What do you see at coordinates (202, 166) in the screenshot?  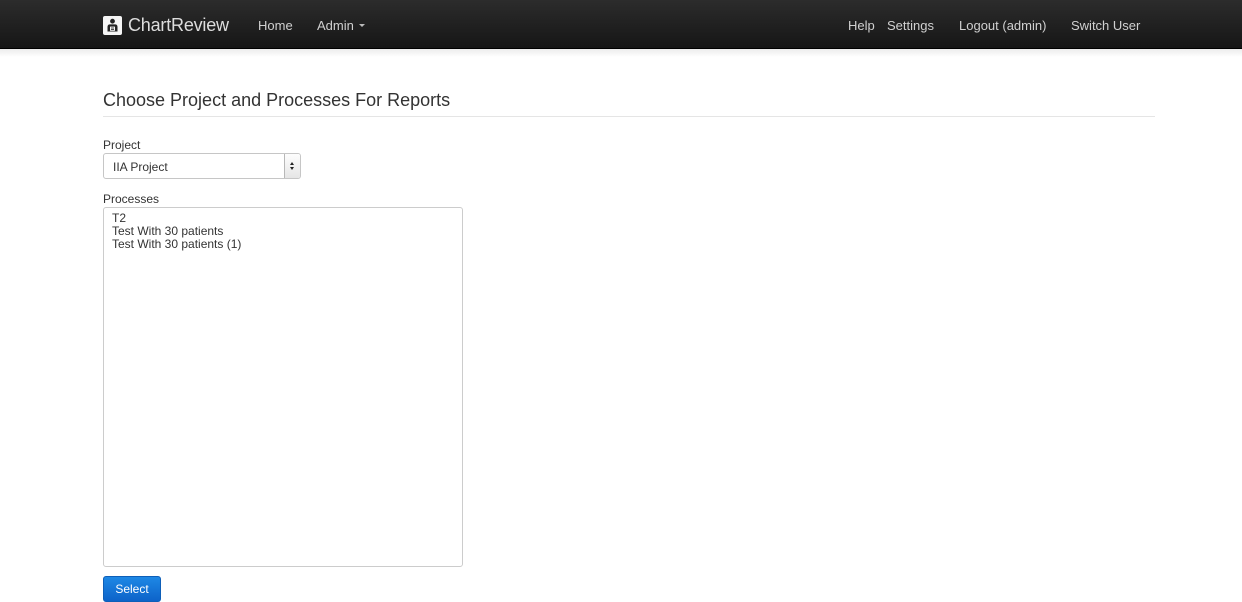 I see `project-select: IIA Project` at bounding box center [202, 166].